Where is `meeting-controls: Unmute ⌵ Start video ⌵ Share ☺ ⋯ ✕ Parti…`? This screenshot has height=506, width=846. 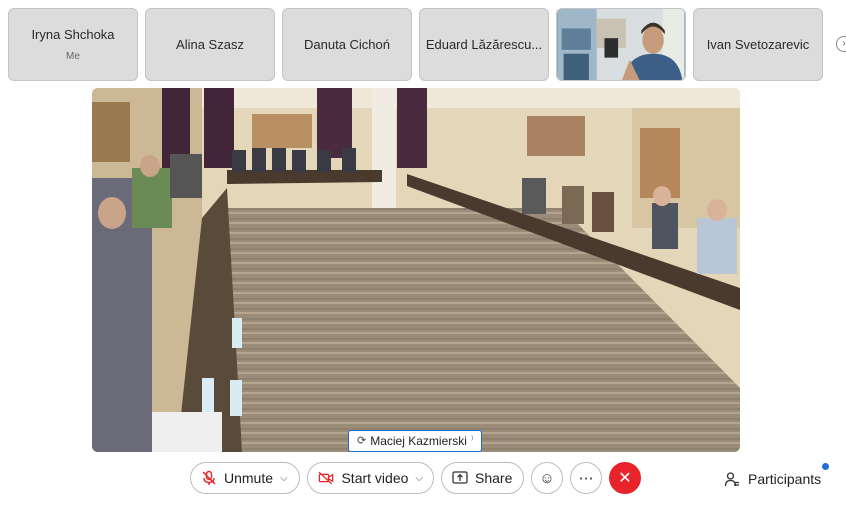 meeting-controls: Unmute ⌵ Start video ⌵ Share ☺ ⋯ ✕ Parti… is located at coordinates (423, 480).